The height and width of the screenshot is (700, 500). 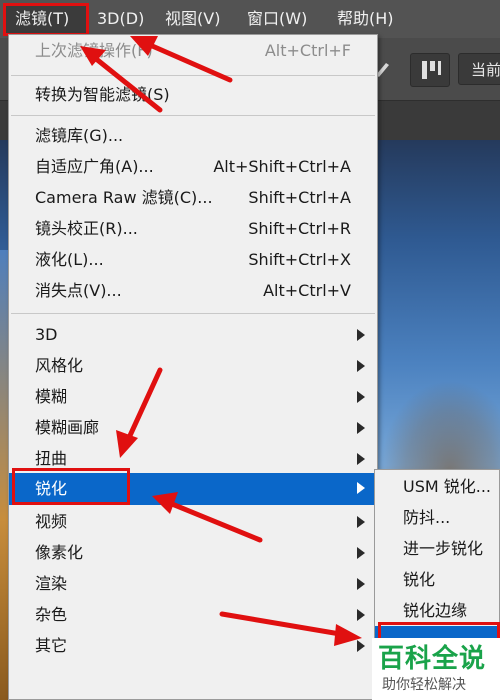 What do you see at coordinates (299, 259) in the screenshot?
I see `menu-item-shortcut: Shift+Ctrl+X` at bounding box center [299, 259].